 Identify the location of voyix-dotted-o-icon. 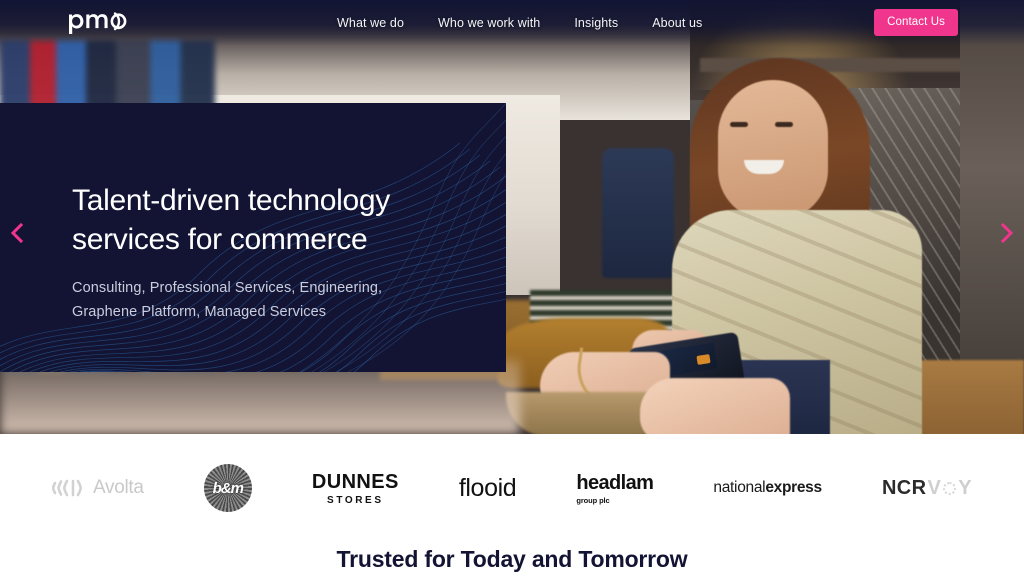
(950, 488).